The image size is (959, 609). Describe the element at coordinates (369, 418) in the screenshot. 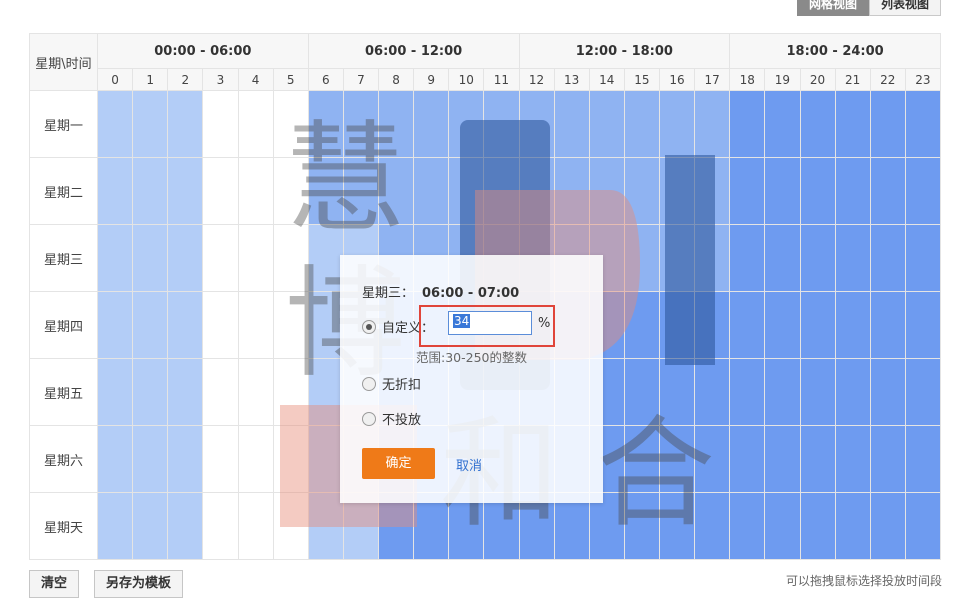

I see `no-delivery-radio` at that location.